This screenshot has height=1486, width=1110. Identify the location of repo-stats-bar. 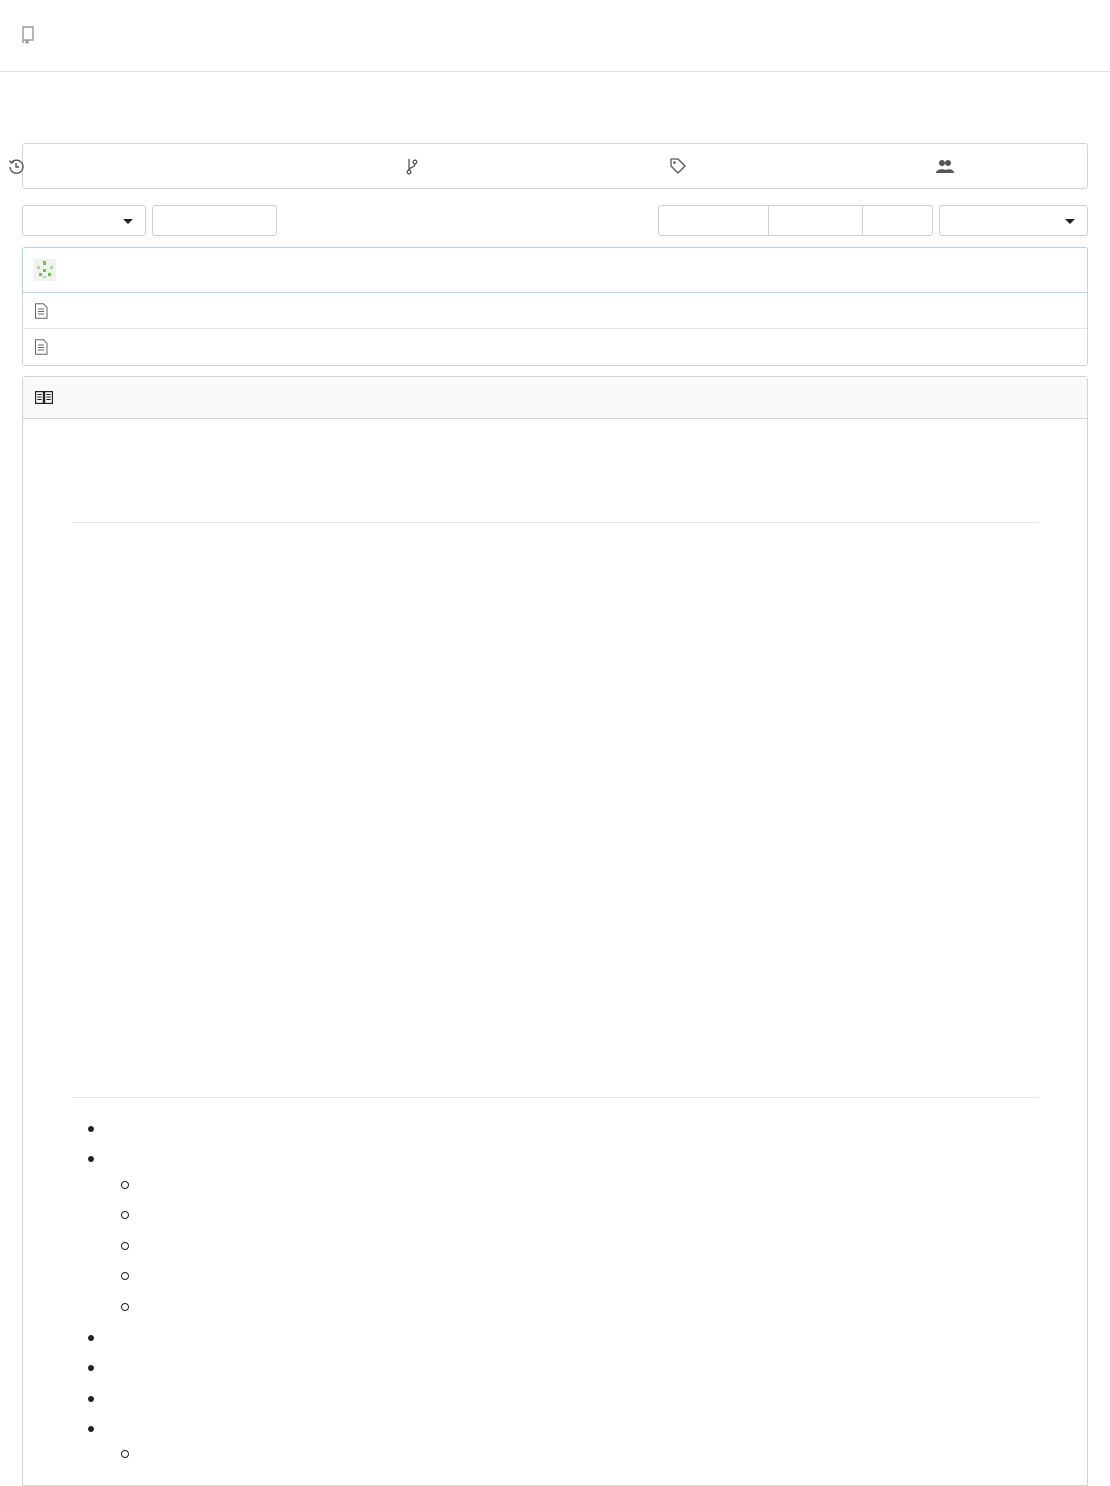
(548, 166).